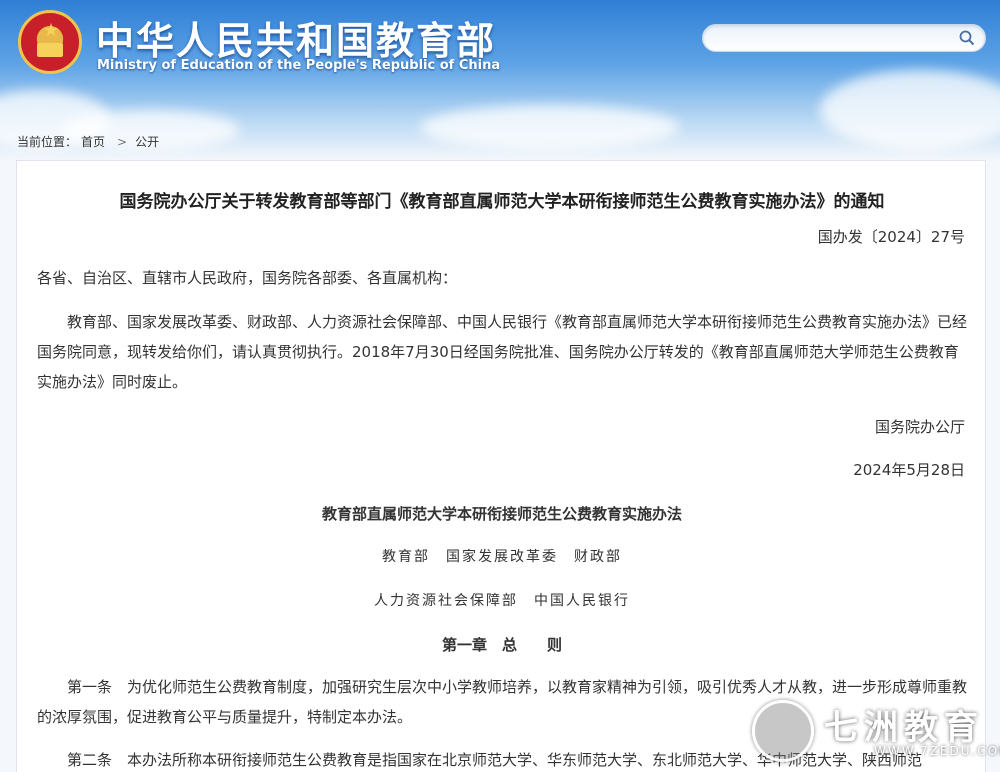  What do you see at coordinates (891, 237) in the screenshot?
I see `document-number: 国办发〔2024〕27号` at bounding box center [891, 237].